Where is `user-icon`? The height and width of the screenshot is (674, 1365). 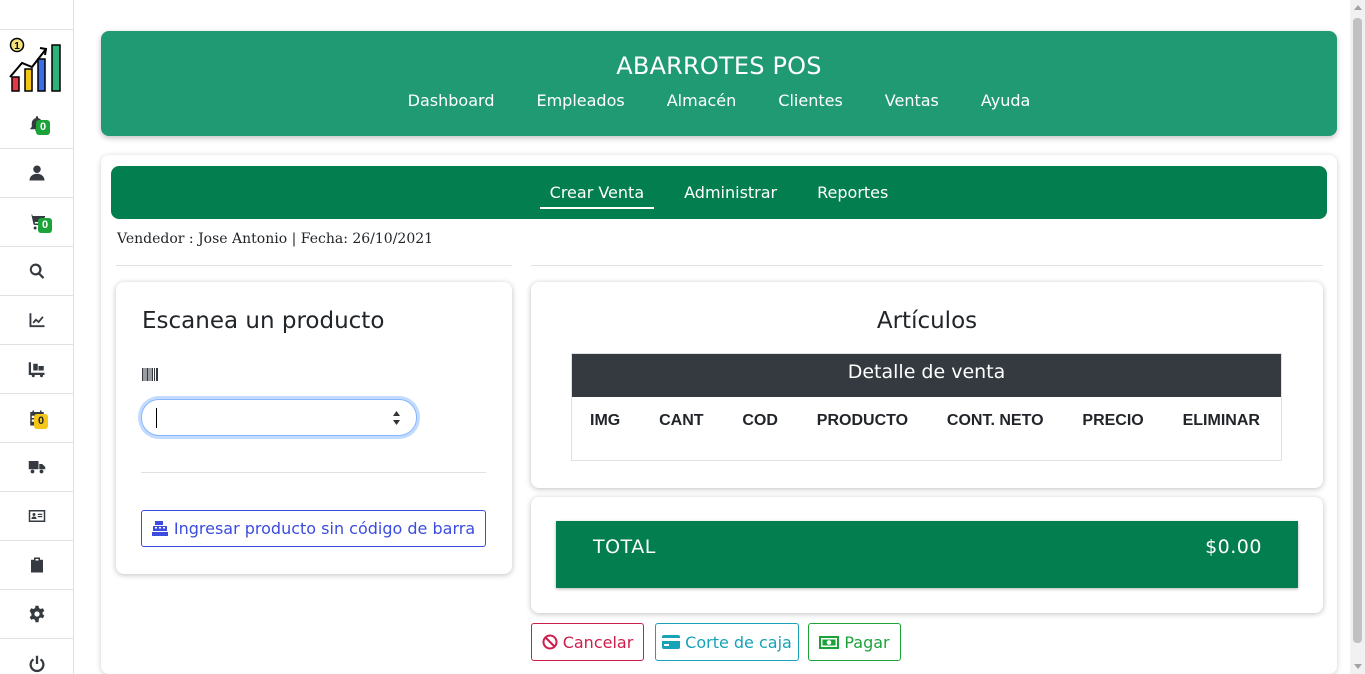
user-icon is located at coordinates (36, 173).